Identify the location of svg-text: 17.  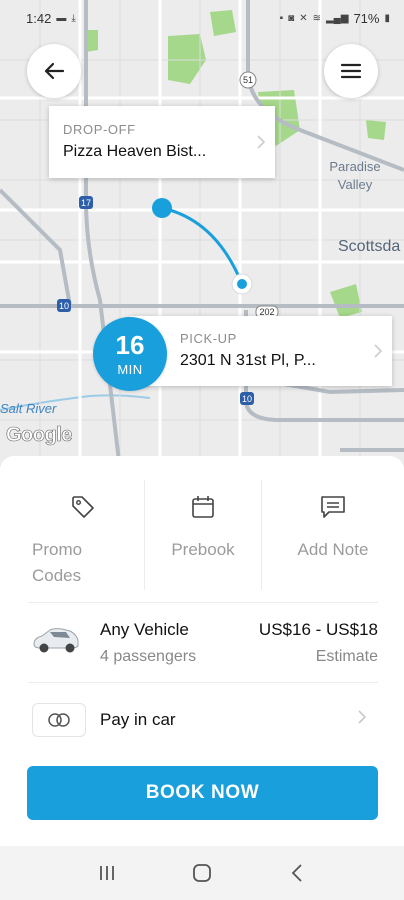
(86, 203).